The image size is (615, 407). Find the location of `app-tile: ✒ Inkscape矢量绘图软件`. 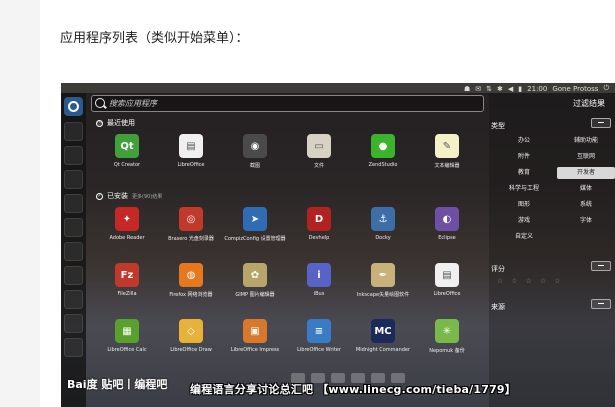

app-tile: ✒ Inkscape矢量绘图软件 is located at coordinates (383, 283).